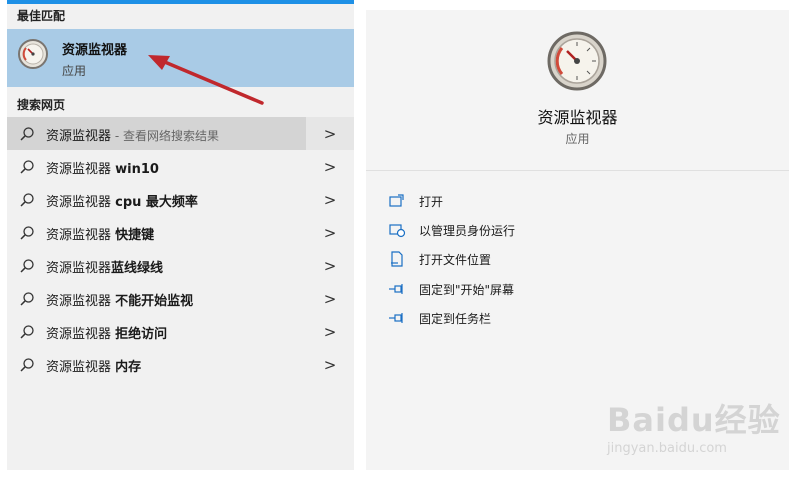 The width and height of the screenshot is (793, 477). What do you see at coordinates (74, 71) in the screenshot?
I see `best-match-type: 应用` at bounding box center [74, 71].